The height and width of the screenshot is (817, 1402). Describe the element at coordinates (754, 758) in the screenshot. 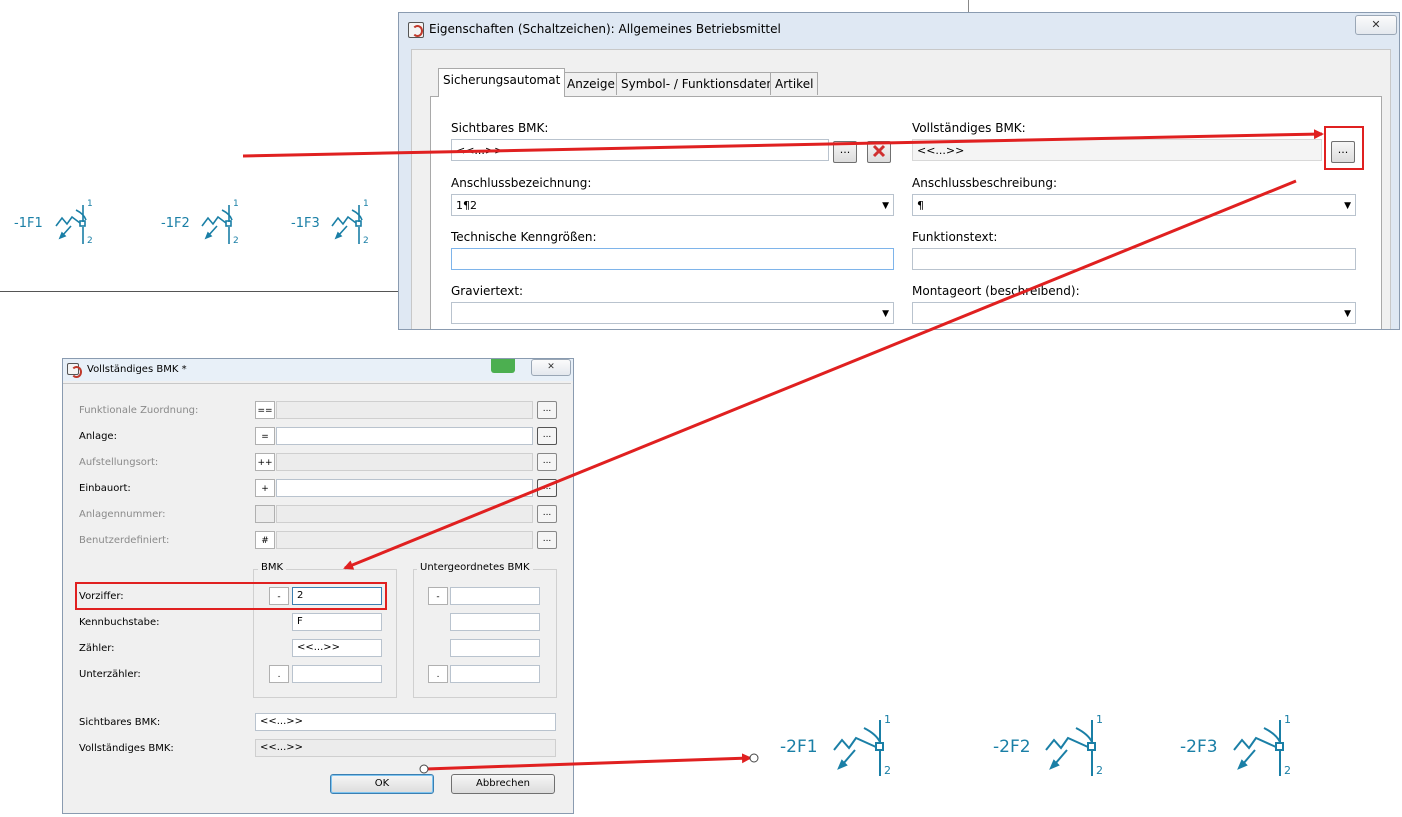

I see `arrow-end-dot` at that location.